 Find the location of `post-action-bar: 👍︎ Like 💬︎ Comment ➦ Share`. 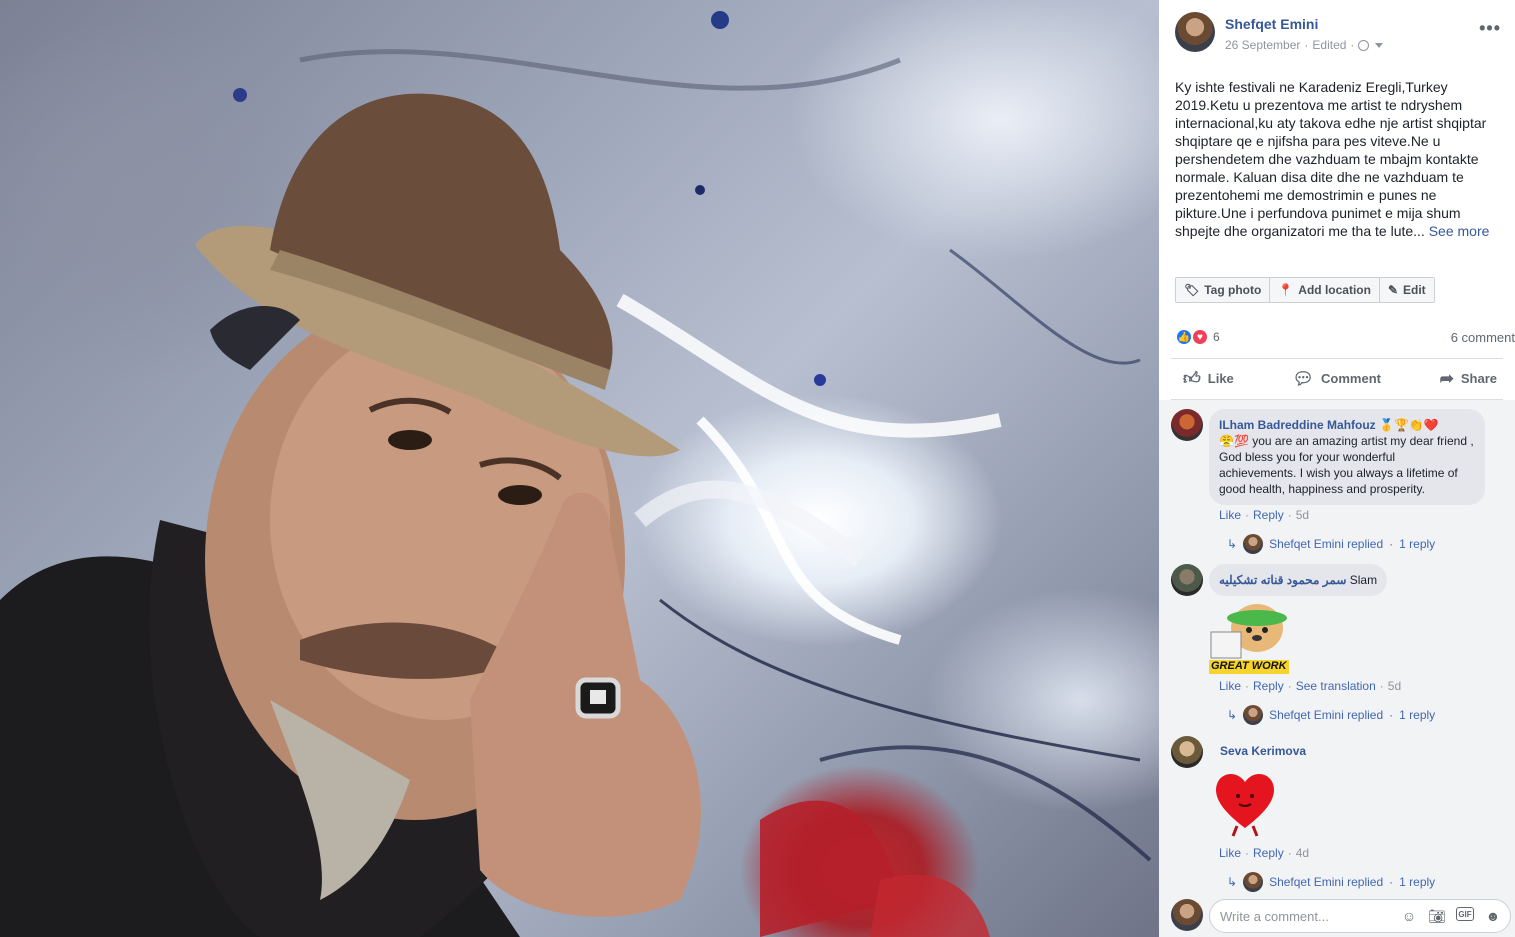

post-action-bar: 👍︎ Like 💬︎ Comment ➦ Share is located at coordinates (1340, 378).